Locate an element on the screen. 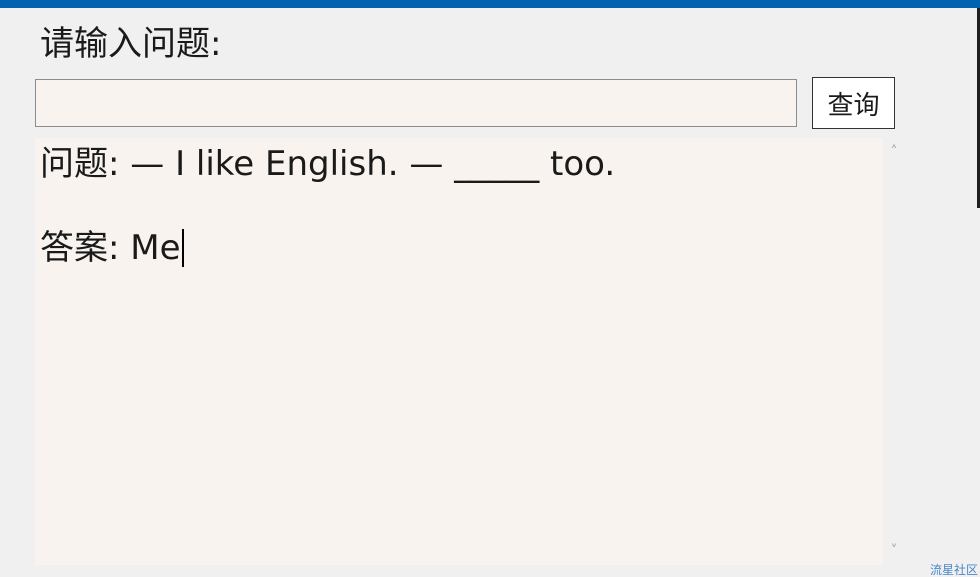 The image size is (980, 577). question-prompt-label: 请输入问题: is located at coordinates (131, 44).